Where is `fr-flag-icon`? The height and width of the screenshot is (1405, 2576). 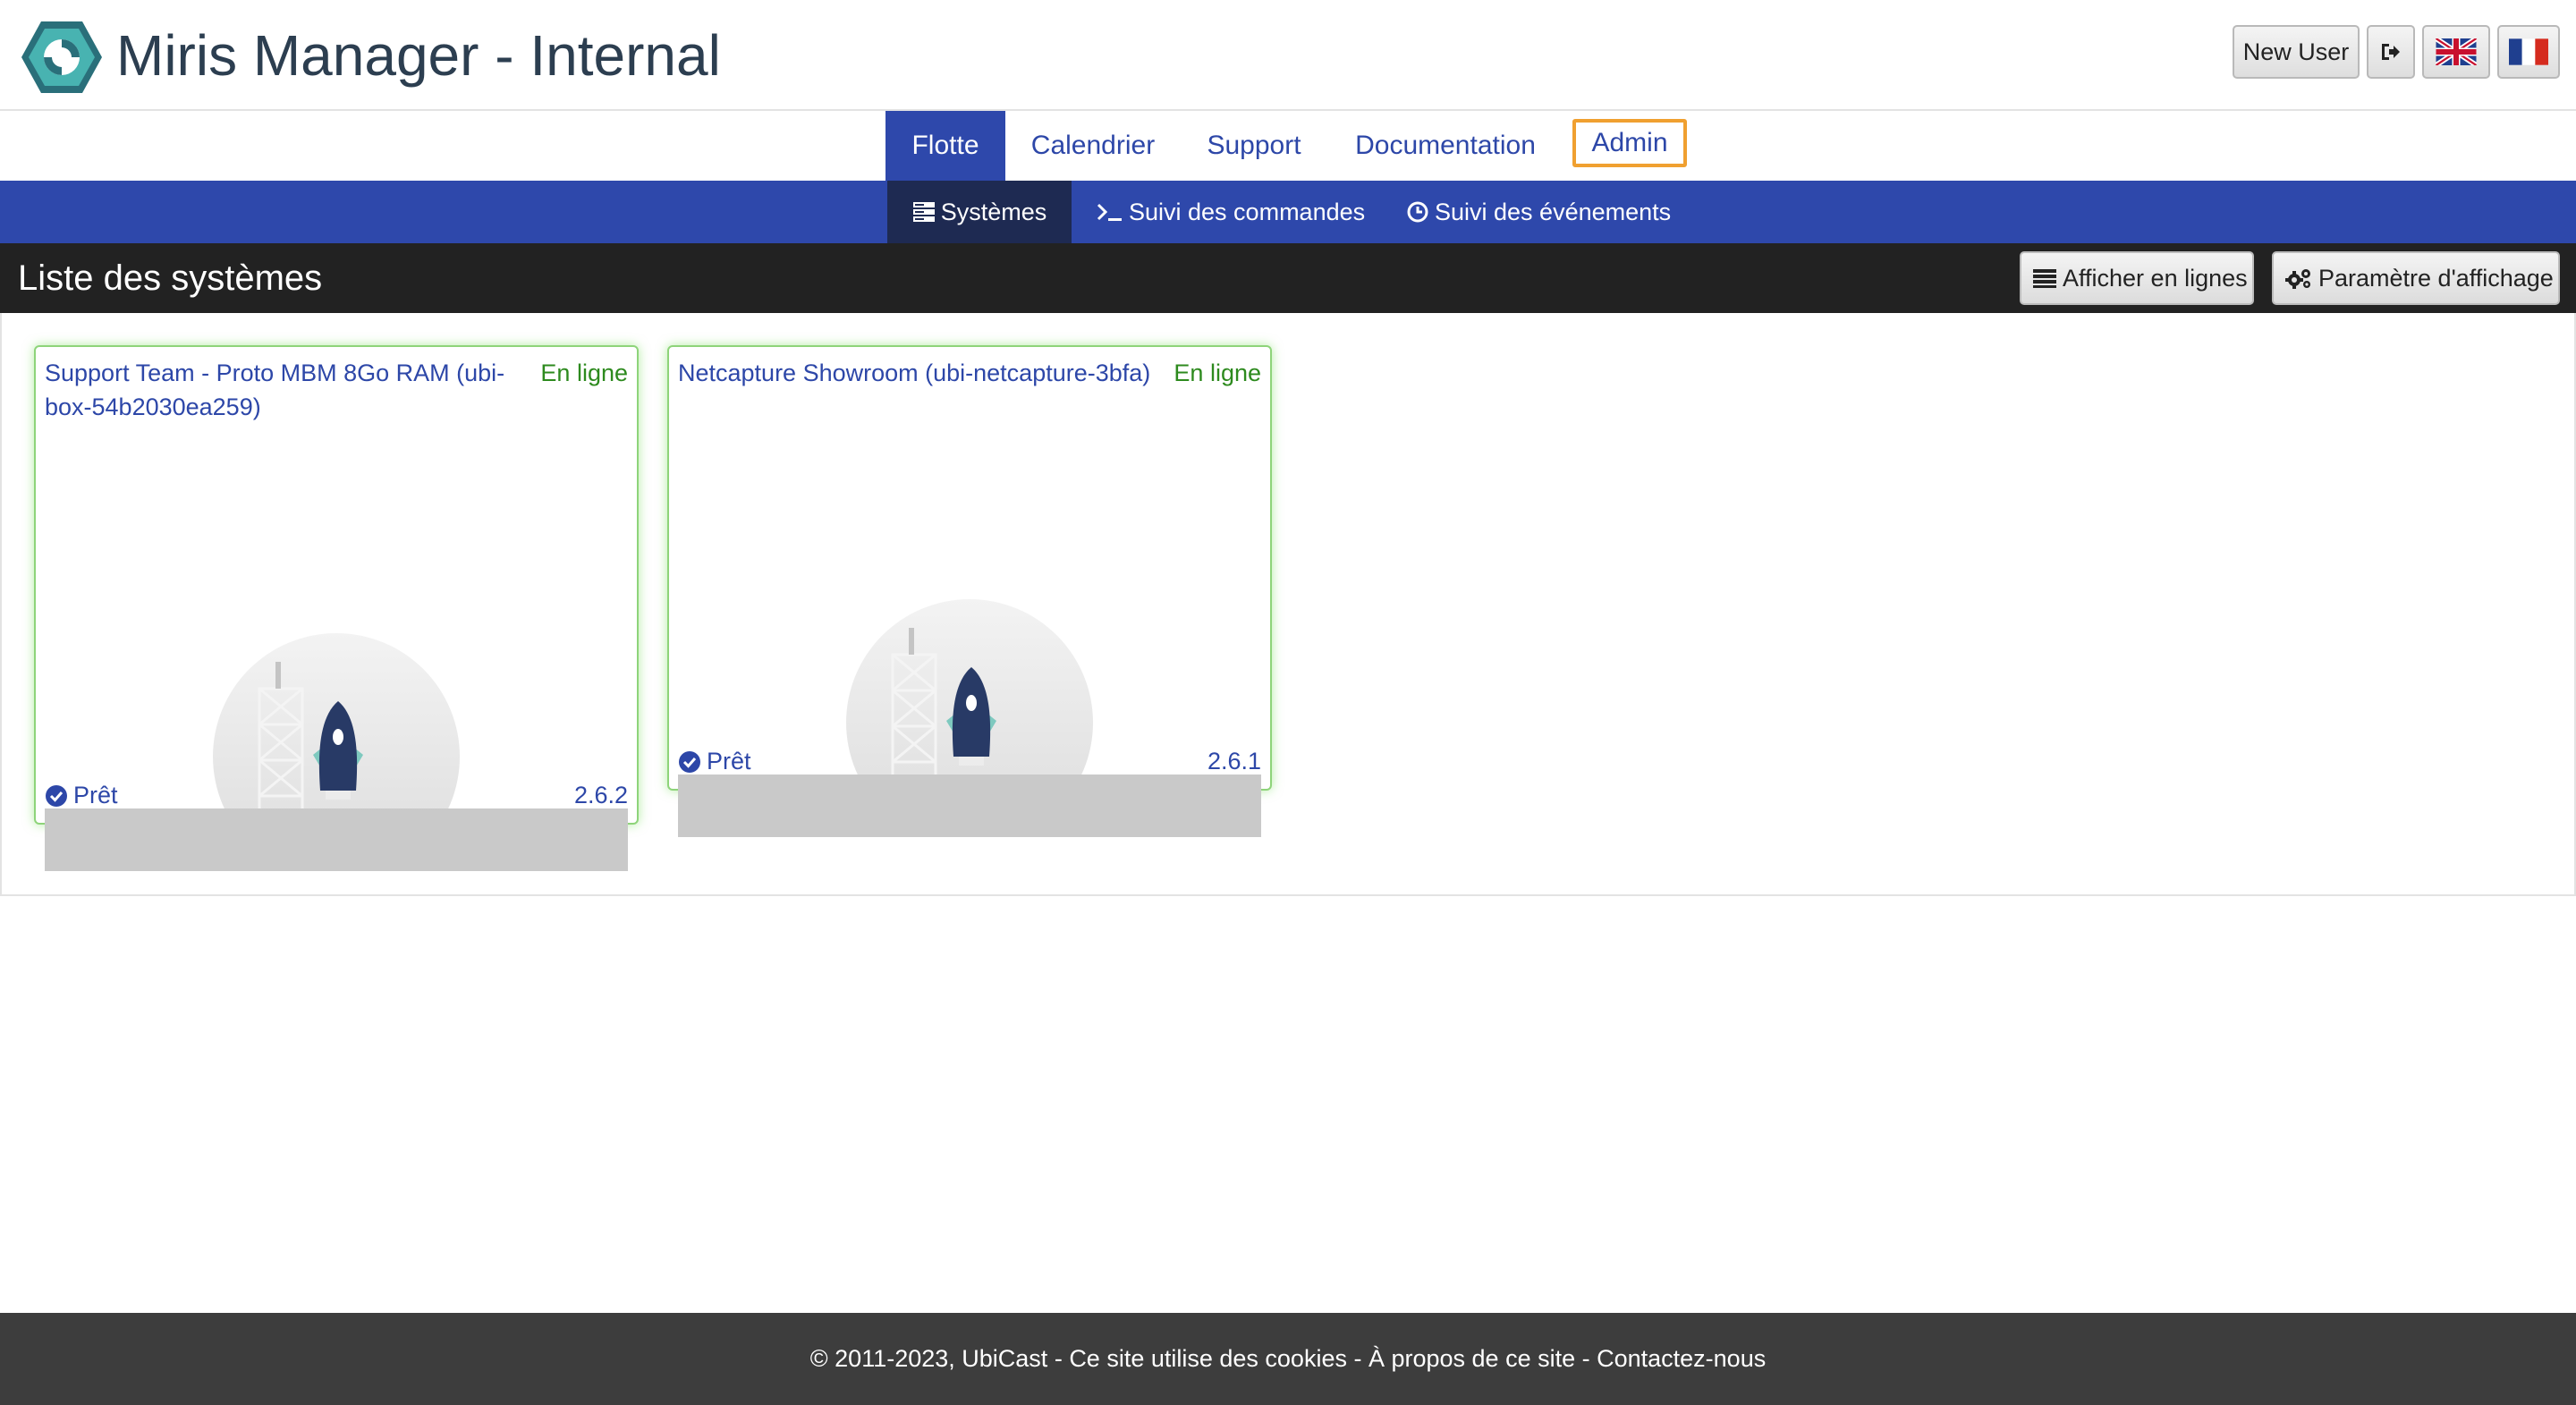 fr-flag-icon is located at coordinates (2528, 52).